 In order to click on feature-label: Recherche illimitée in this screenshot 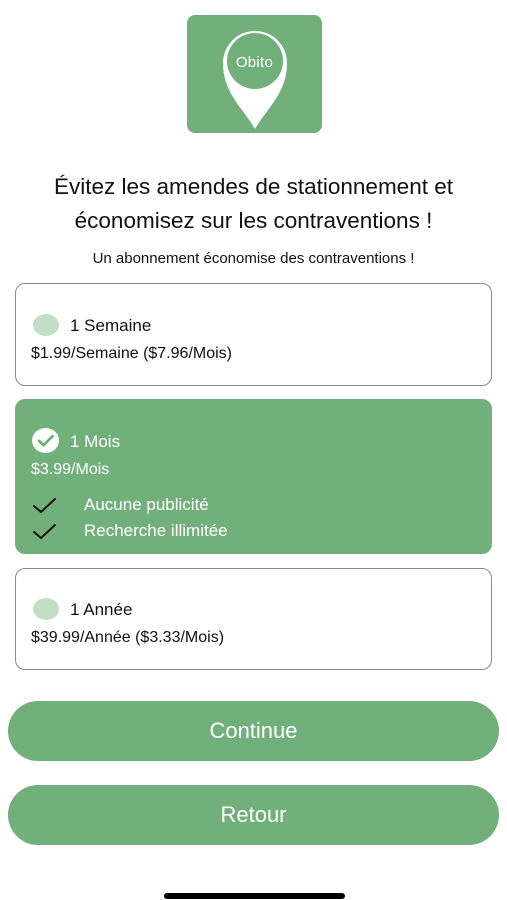, I will do `click(156, 530)`.